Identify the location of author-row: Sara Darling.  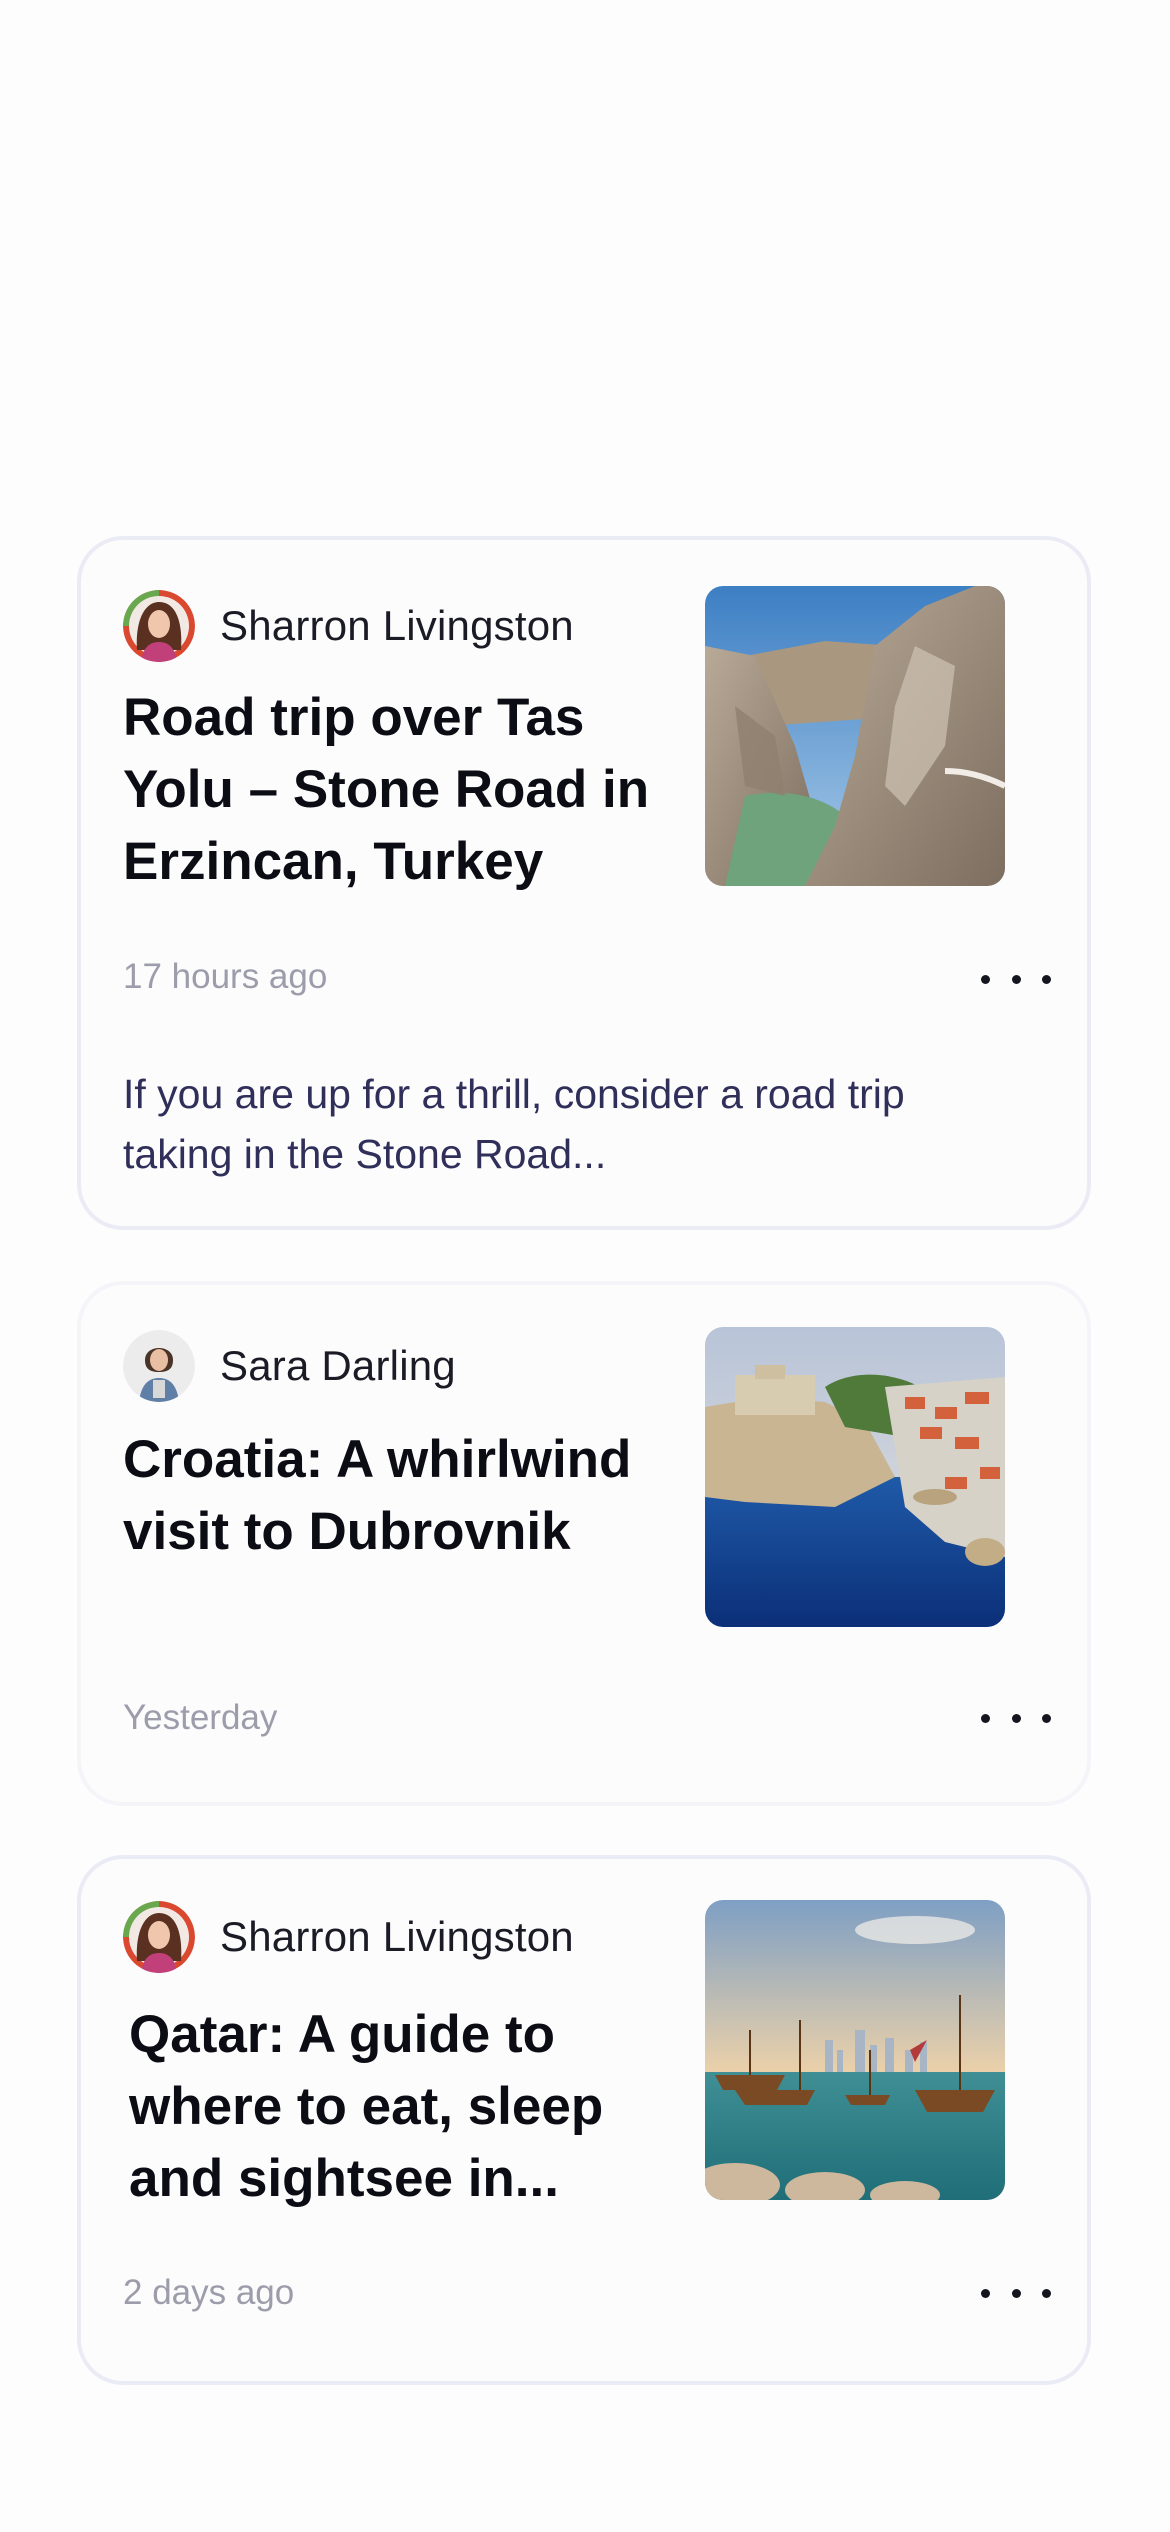
(289, 1366).